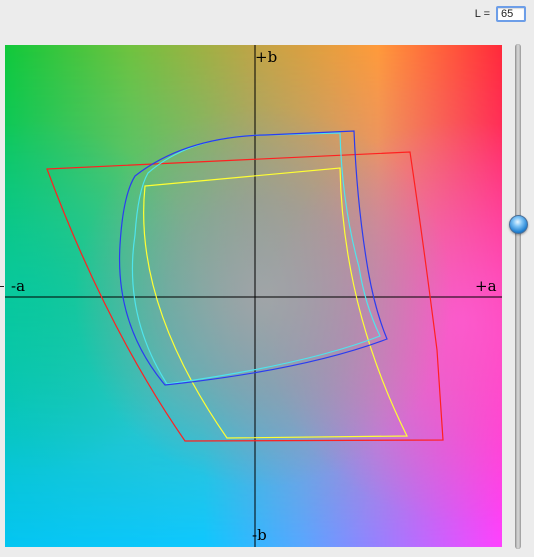 The height and width of the screenshot is (557, 534). What do you see at coordinates (266, 57) in the screenshot?
I see `axis-label-plus-b: +b` at bounding box center [266, 57].